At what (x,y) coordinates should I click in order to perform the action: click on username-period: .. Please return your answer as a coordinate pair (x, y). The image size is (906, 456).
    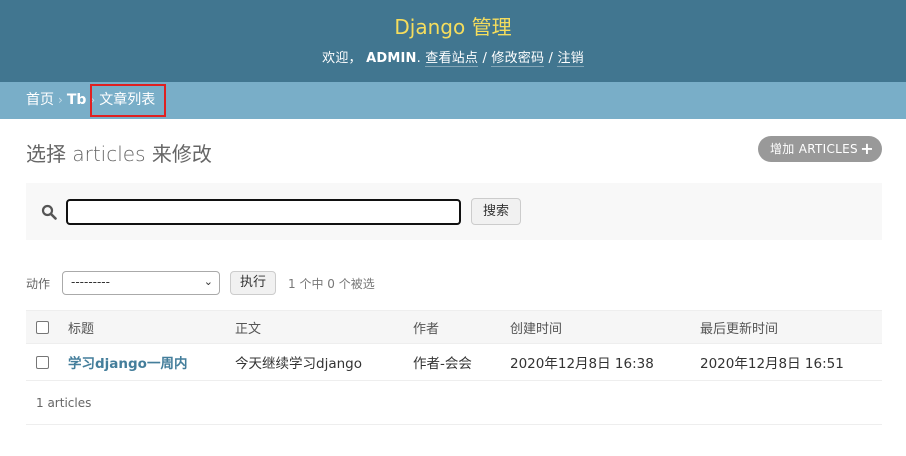
    Looking at the image, I should click on (418, 58).